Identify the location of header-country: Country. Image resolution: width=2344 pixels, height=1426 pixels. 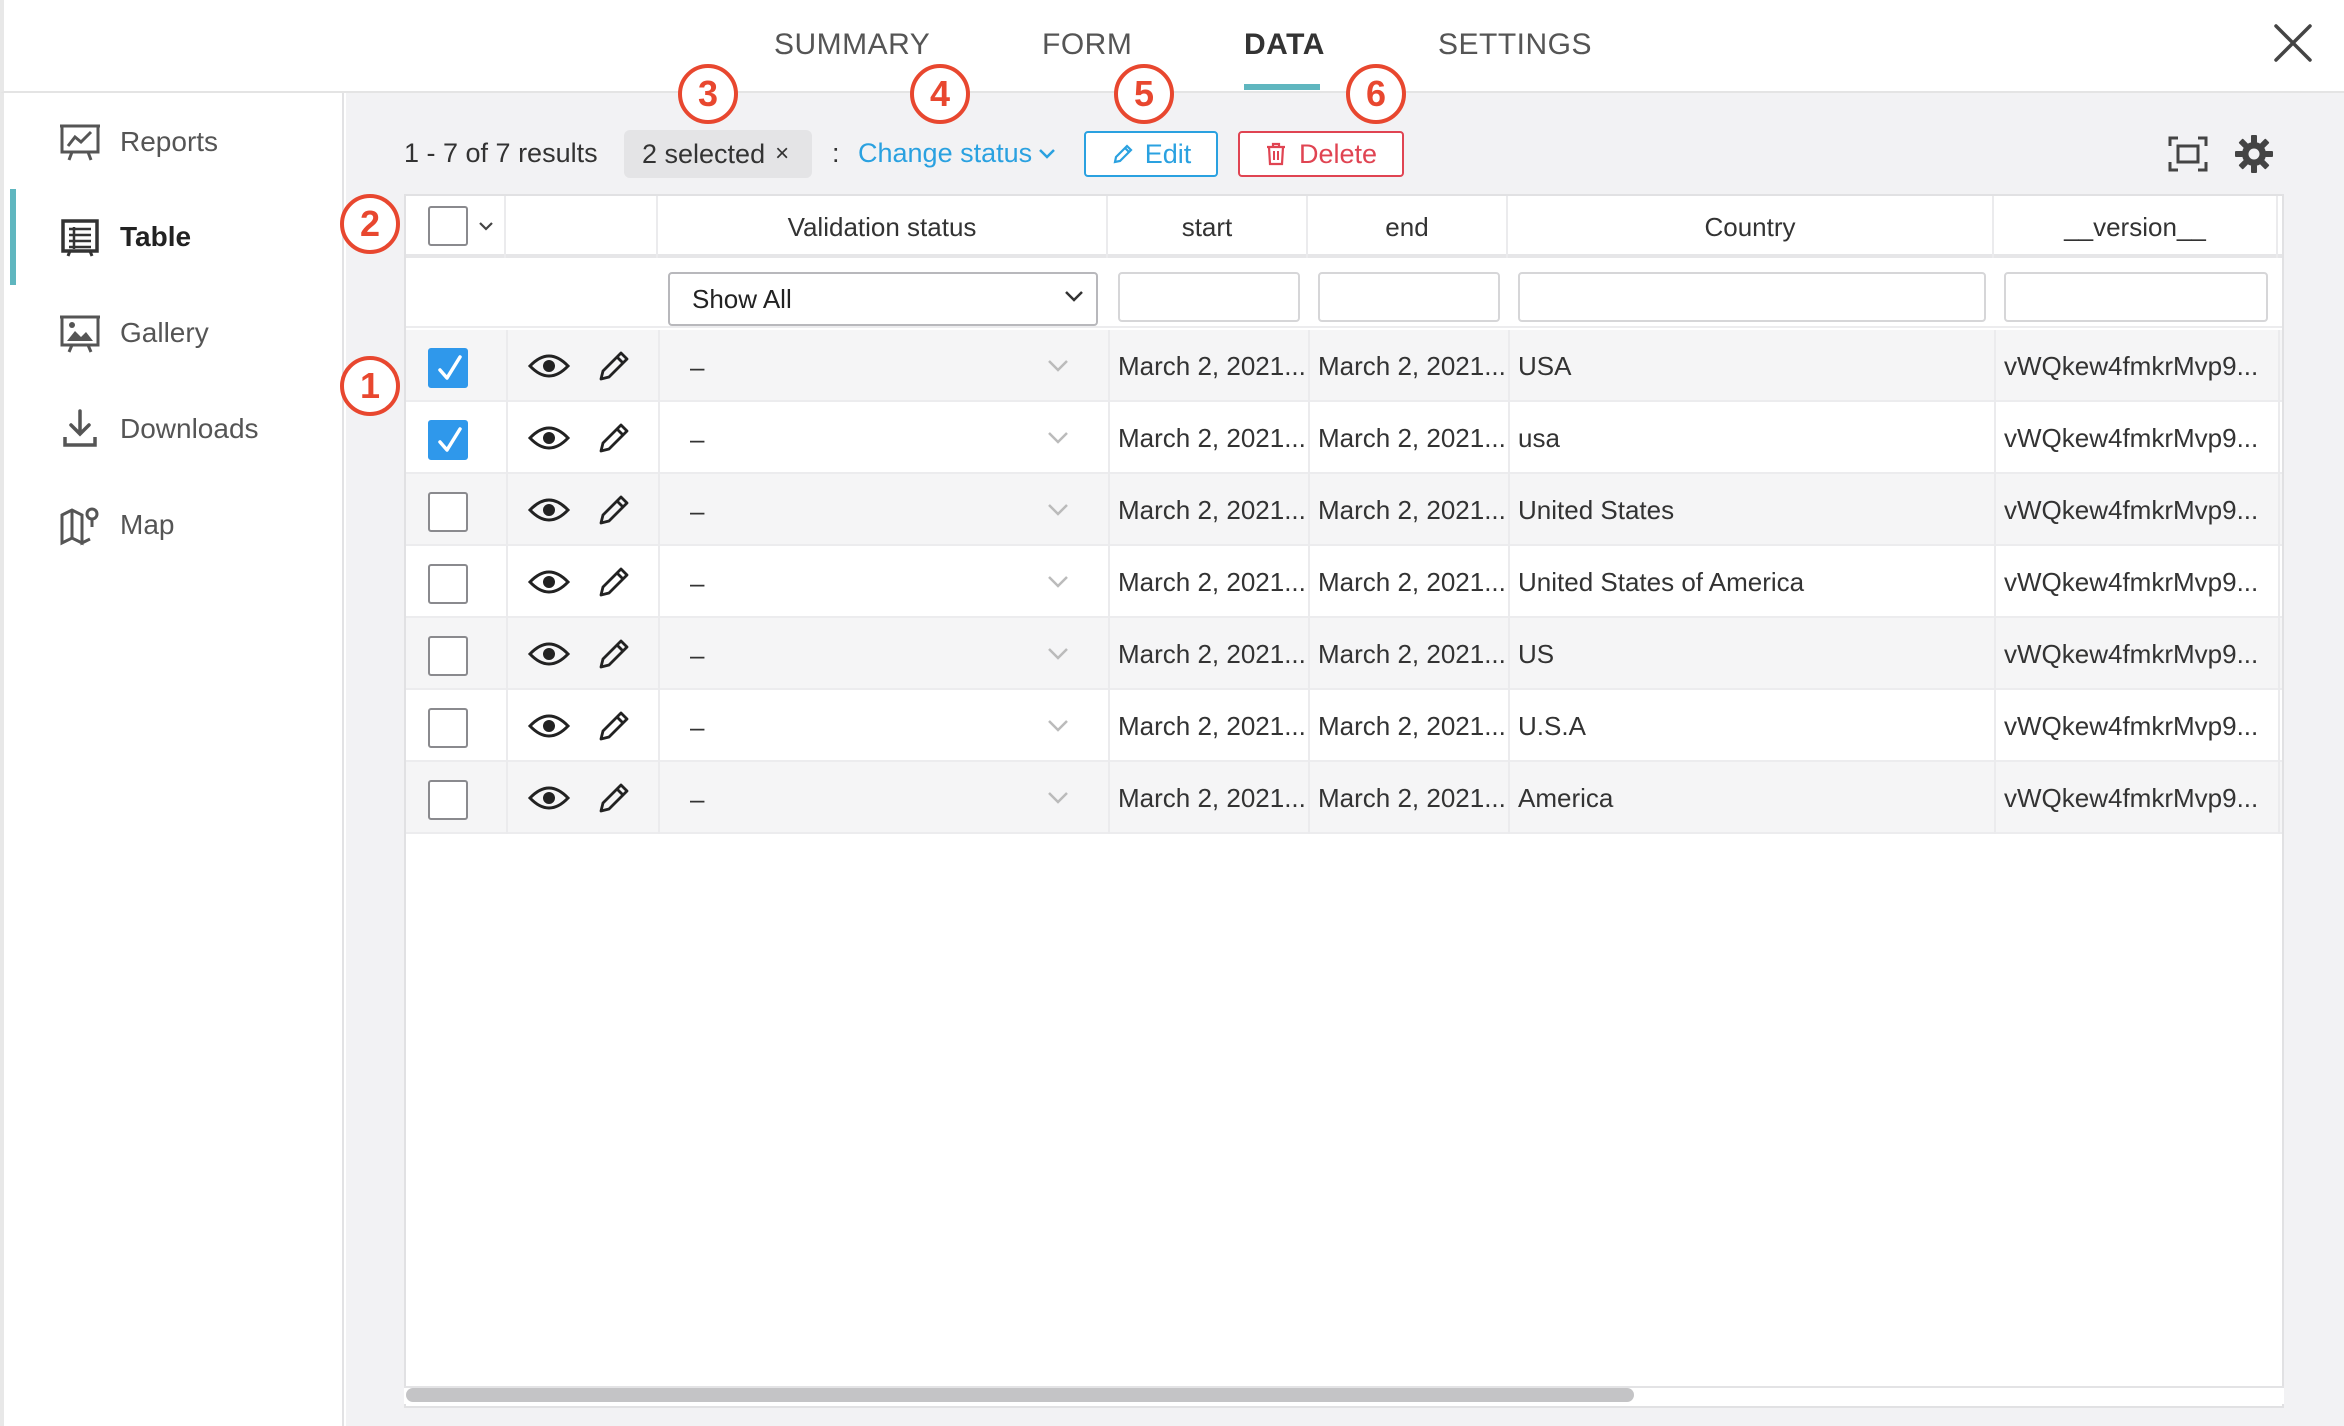
(1751, 227).